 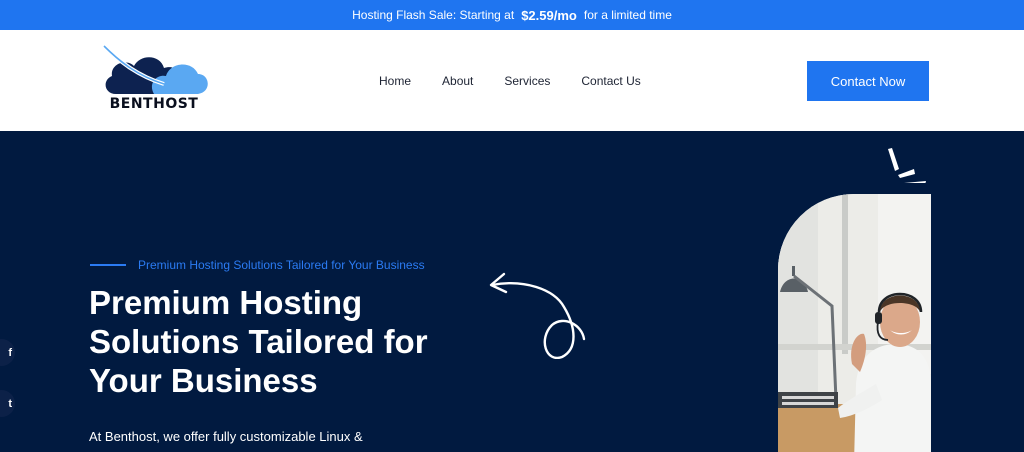 What do you see at coordinates (907, 165) in the screenshot?
I see `sparkle-icon` at bounding box center [907, 165].